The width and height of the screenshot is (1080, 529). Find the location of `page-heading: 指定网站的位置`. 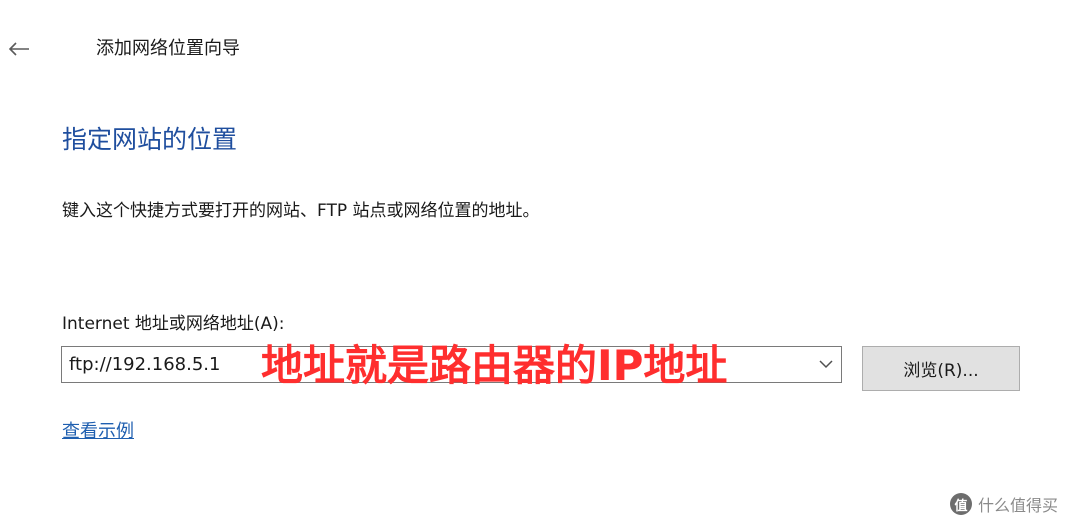

page-heading: 指定网站的位置 is located at coordinates (150, 139).